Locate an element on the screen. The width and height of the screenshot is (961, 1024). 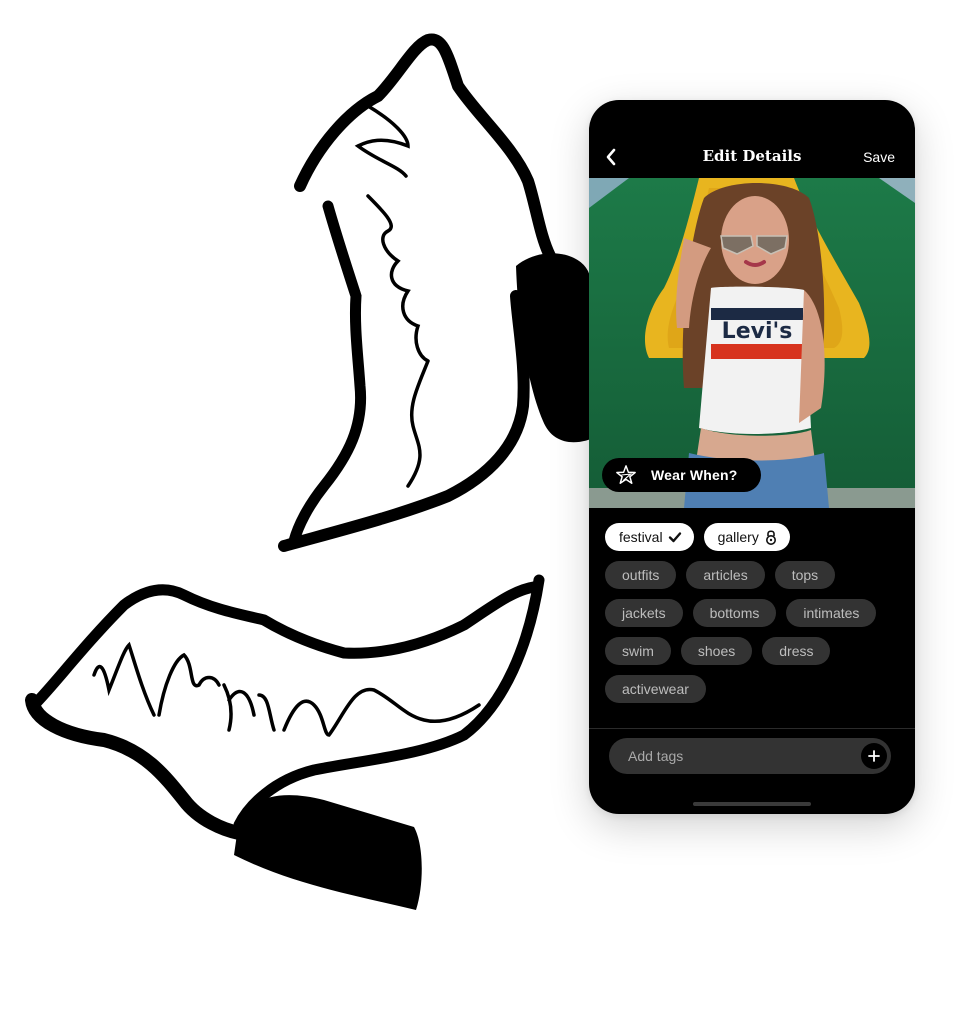
tag-chip-dress: dress is located at coordinates (796, 651).